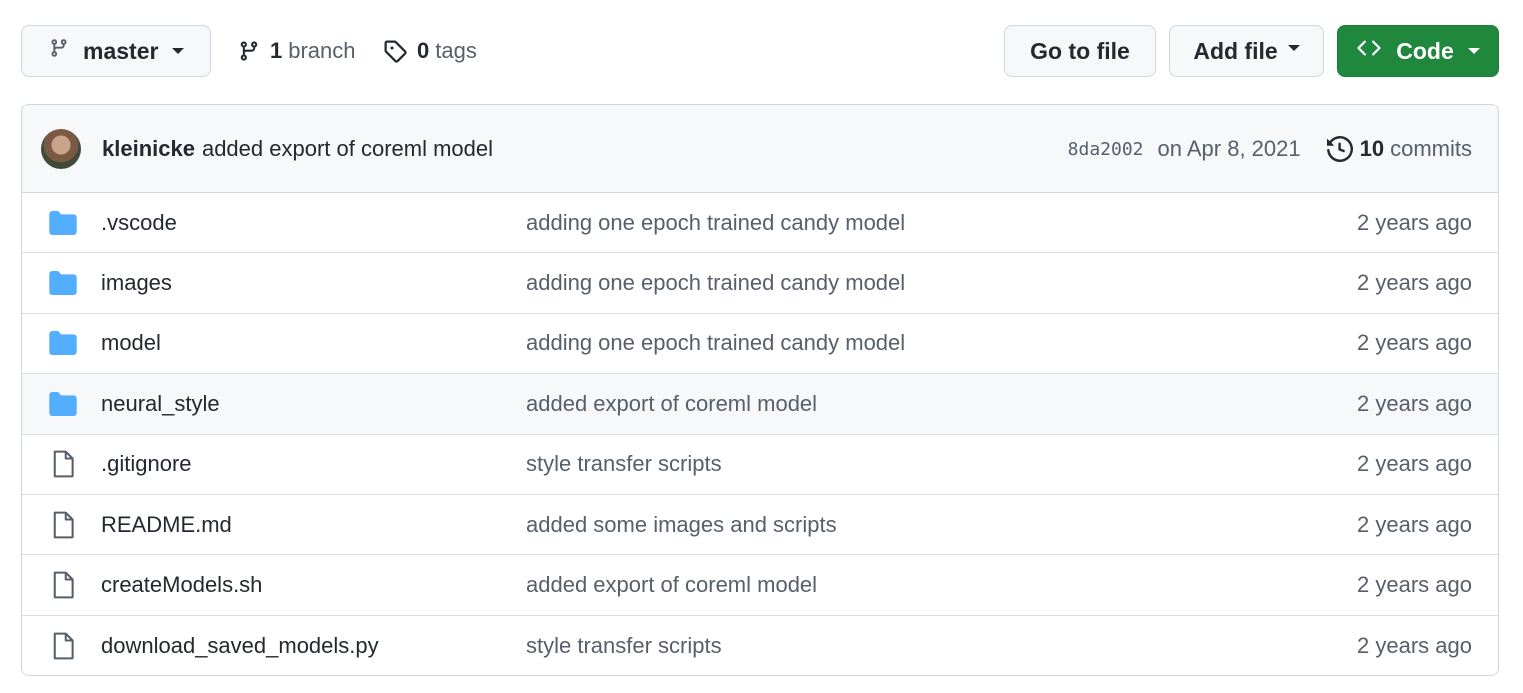 This screenshot has height=693, width=1523. What do you see at coordinates (1431, 148) in the screenshot?
I see `commits-label: commits` at bounding box center [1431, 148].